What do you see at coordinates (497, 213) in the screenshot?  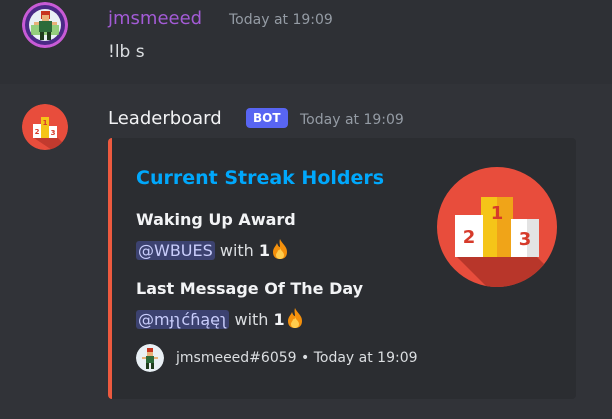 I see `podium-first-label: 1` at bounding box center [497, 213].